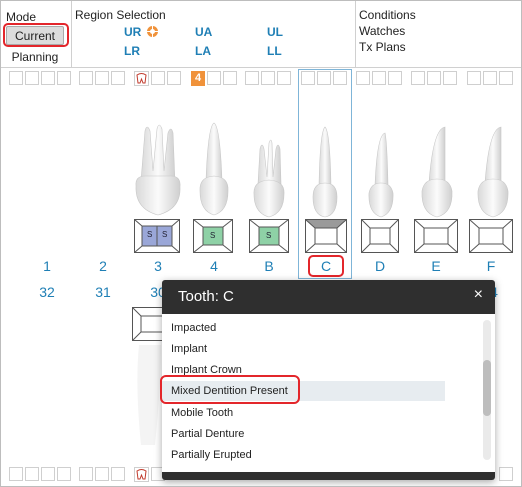  What do you see at coordinates (213, 34) in the screenshot?
I see `region-selection-panel: Region Selection UR UA UL LR LA LL` at bounding box center [213, 34].